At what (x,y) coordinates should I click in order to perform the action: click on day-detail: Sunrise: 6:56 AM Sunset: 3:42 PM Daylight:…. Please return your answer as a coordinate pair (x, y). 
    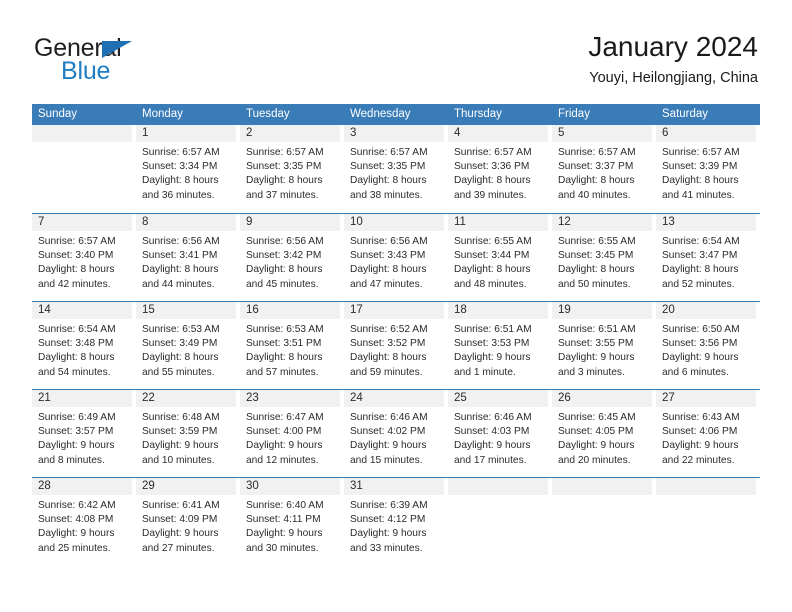
    Looking at the image, I should click on (290, 261).